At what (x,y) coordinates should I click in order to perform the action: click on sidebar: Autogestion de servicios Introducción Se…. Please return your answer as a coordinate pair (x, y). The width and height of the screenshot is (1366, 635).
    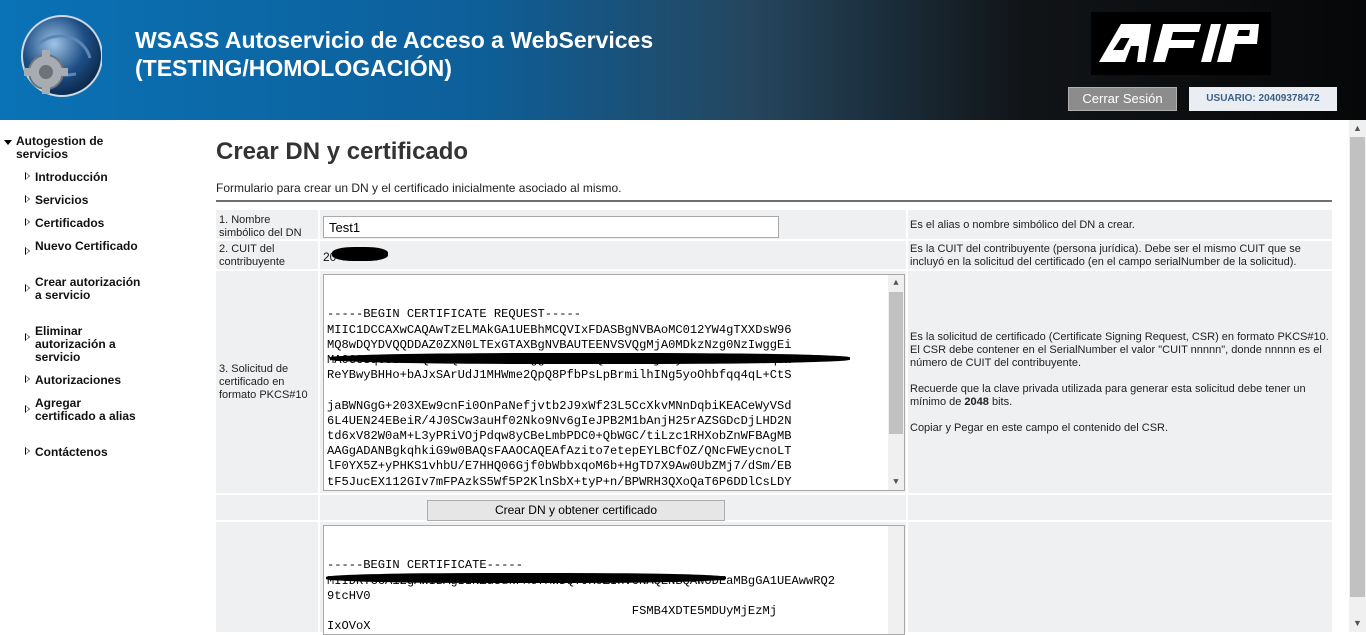
    Looking at the image, I should click on (100, 376).